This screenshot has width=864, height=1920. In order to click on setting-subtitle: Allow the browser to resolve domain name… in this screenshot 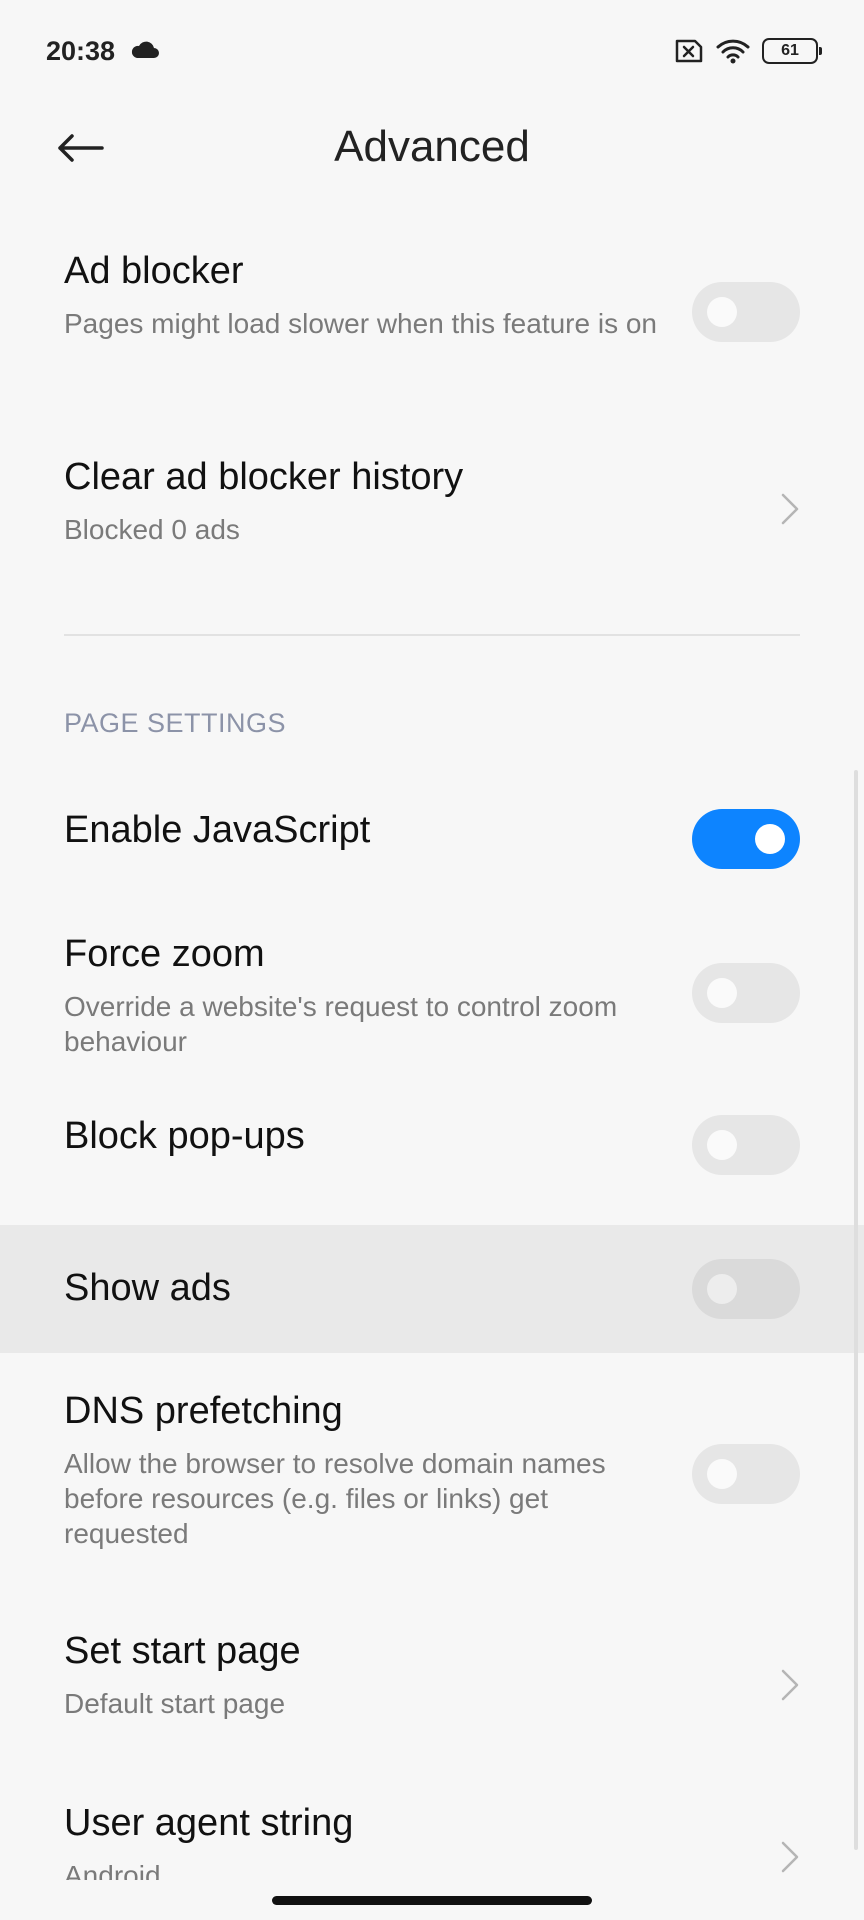, I will do `click(335, 1498)`.